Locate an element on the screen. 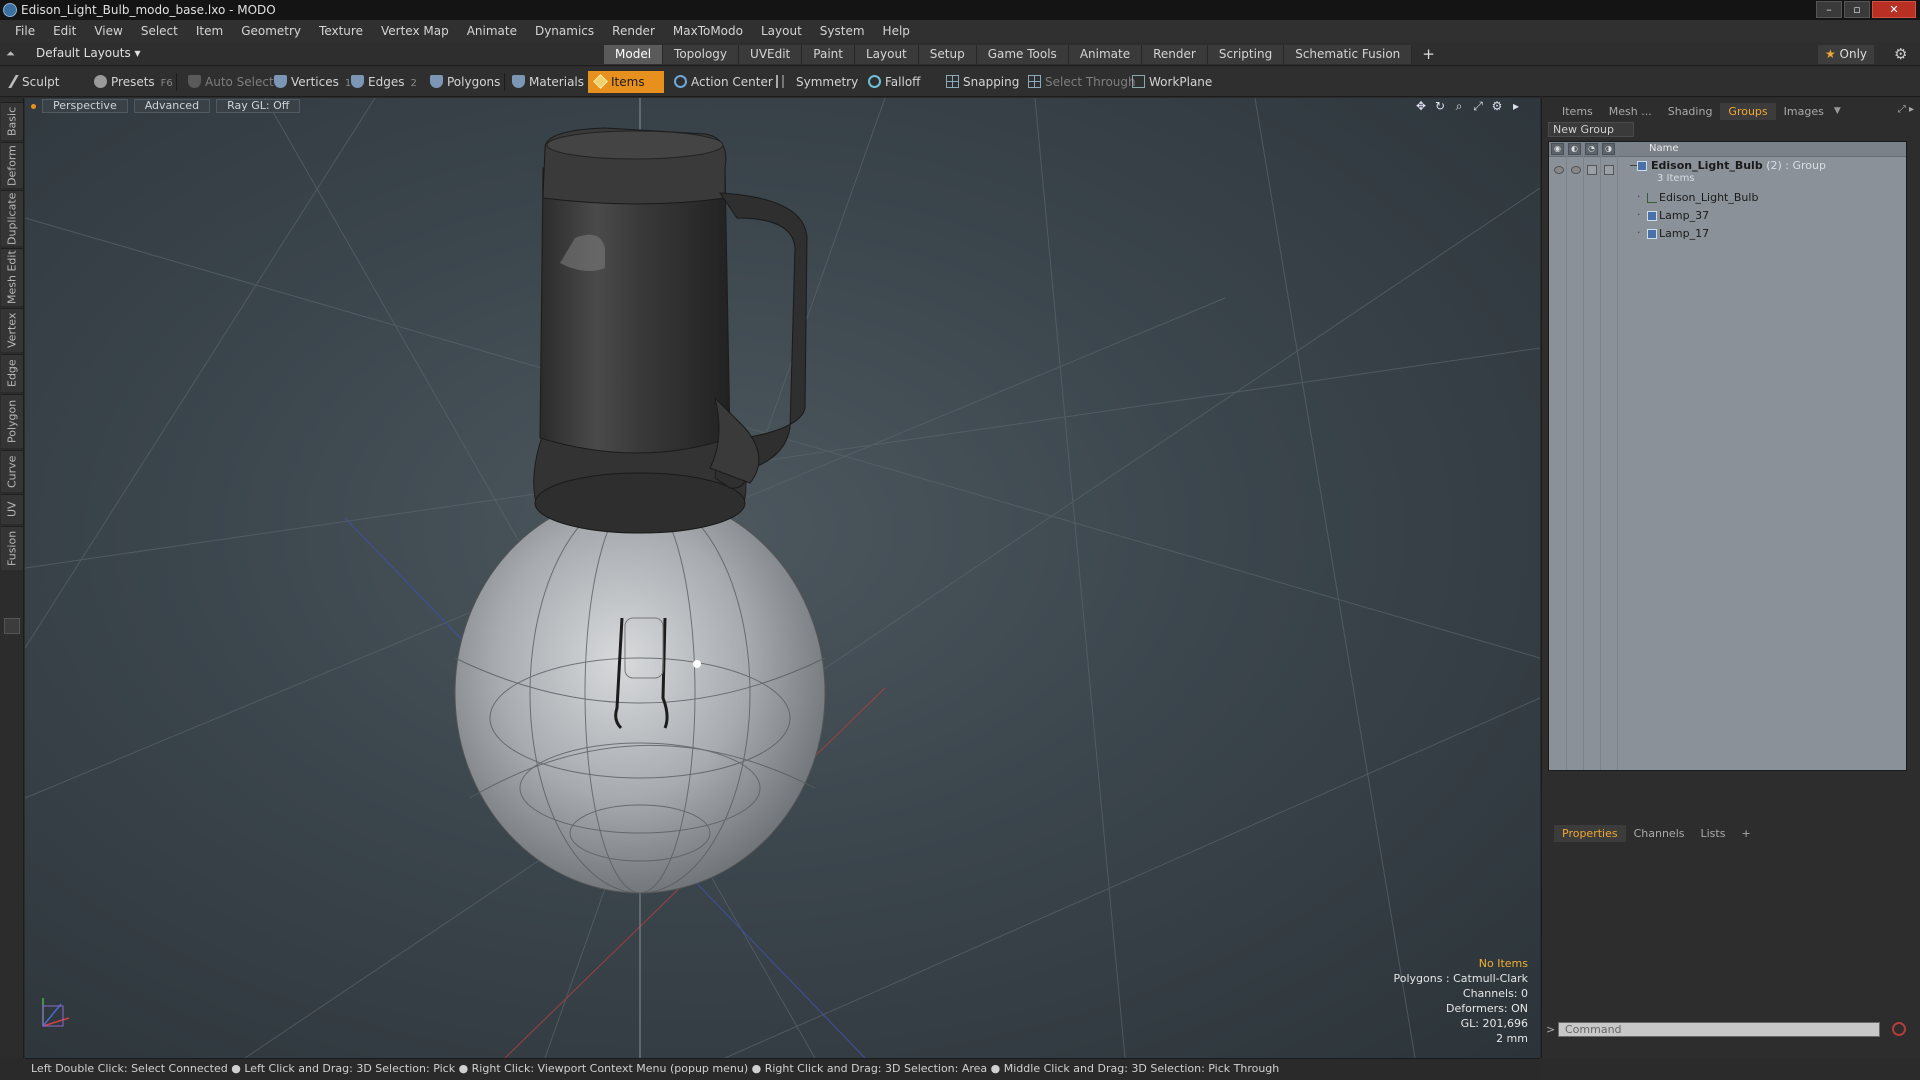 Image resolution: width=1920 pixels, height=1080 pixels. tab-groups: Groups is located at coordinates (1748, 111).